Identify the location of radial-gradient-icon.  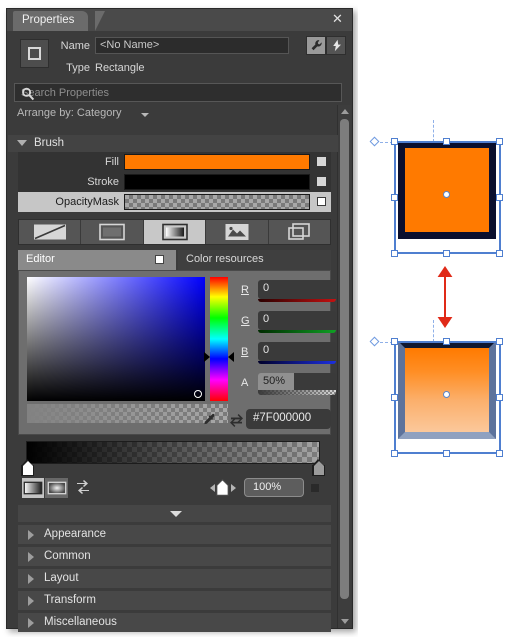
(56, 488).